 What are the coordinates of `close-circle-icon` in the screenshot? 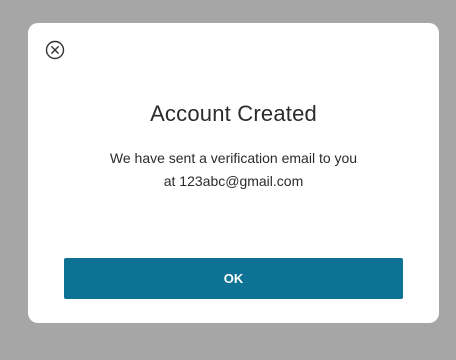 It's located at (55, 50).